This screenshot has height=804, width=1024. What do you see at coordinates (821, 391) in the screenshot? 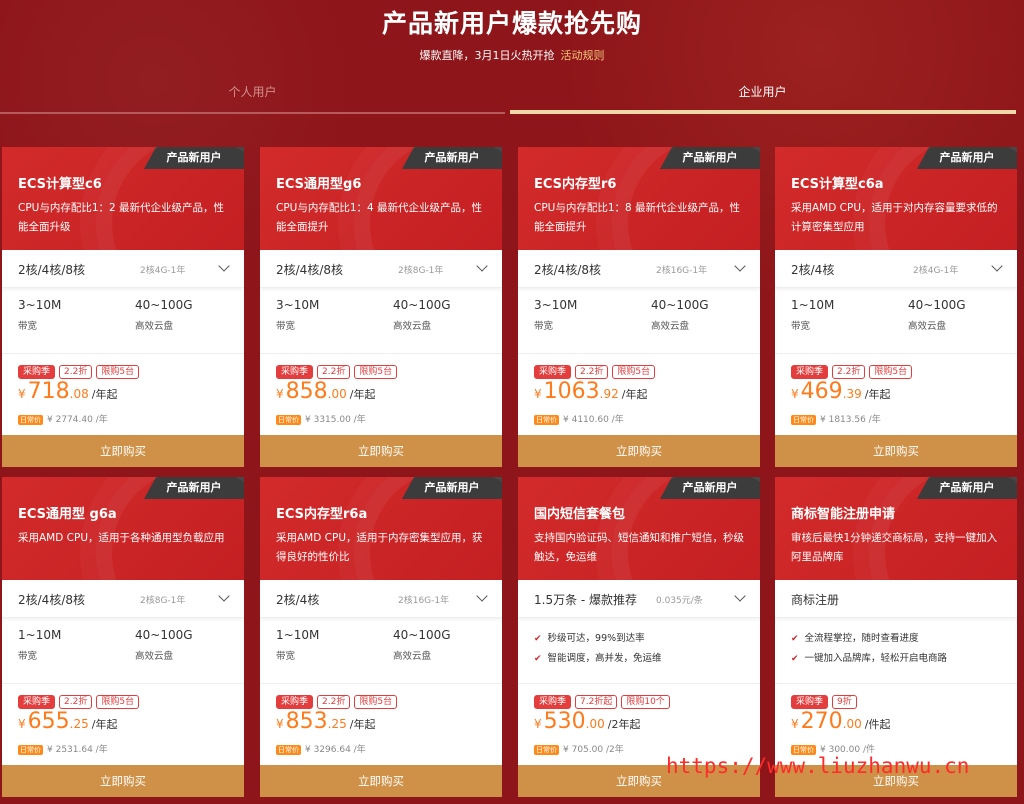
I see `price-integer: 469` at bounding box center [821, 391].